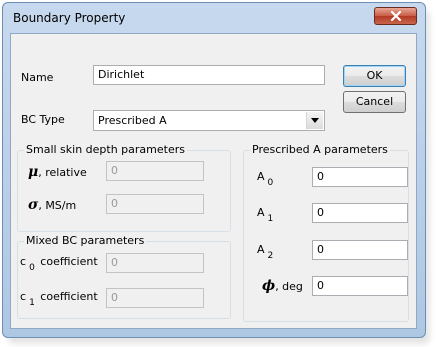  I want to click on sigma-symbol: σ, so click(33, 205).